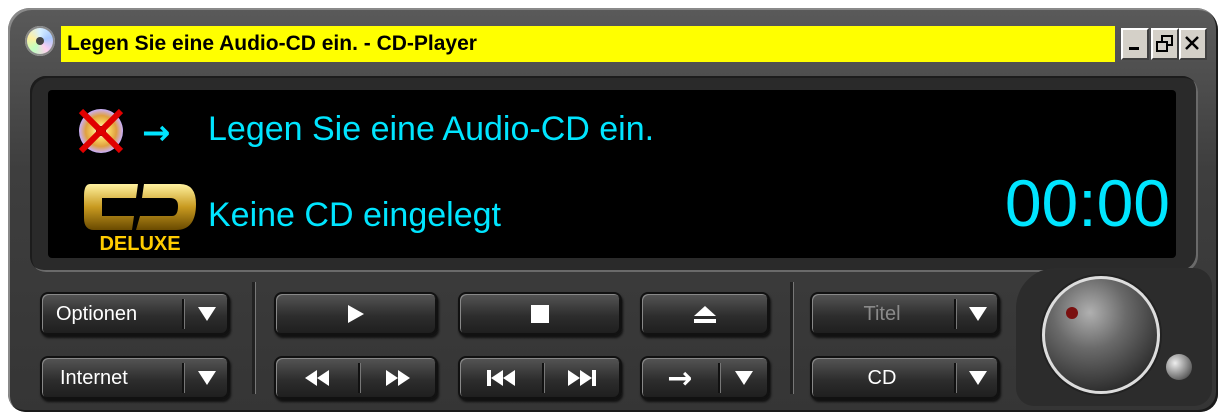 The width and height of the screenshot is (1223, 418). Describe the element at coordinates (1135, 44) in the screenshot. I see `minimize-button` at that location.